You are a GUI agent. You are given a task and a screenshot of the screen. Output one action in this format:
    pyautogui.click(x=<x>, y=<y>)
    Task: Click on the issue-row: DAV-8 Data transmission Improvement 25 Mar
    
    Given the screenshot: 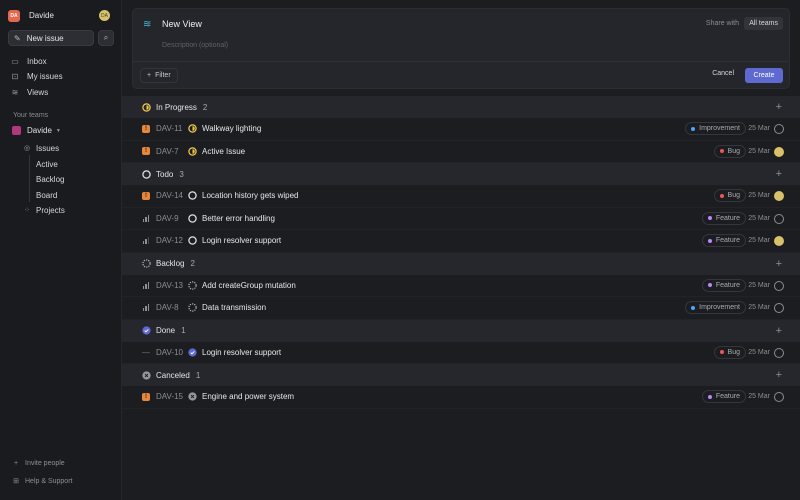 What is the action you would take?
    pyautogui.click(x=461, y=308)
    